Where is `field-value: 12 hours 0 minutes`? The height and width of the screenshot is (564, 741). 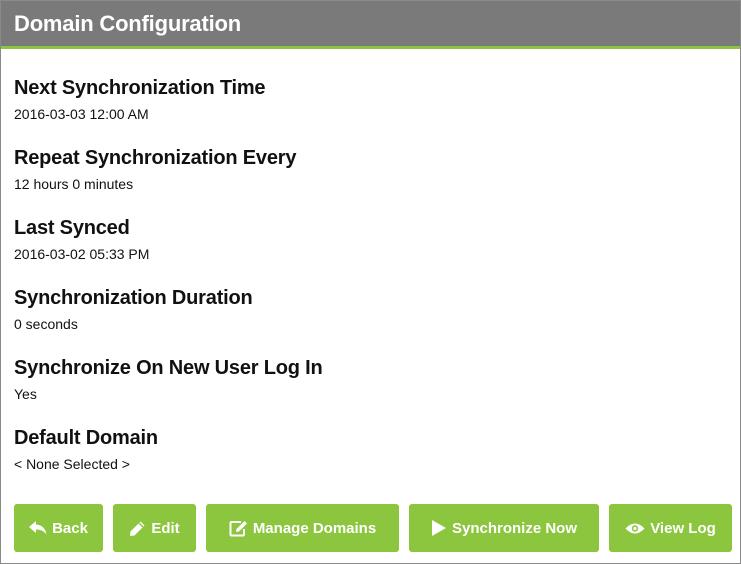 field-value: 12 hours 0 minutes is located at coordinates (74, 184).